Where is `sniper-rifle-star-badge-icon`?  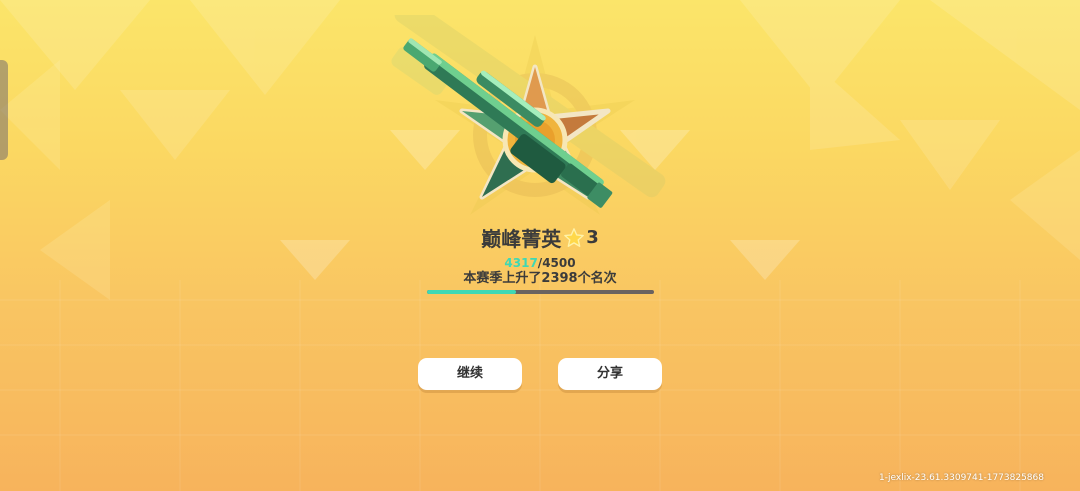
sniper-rifle-star-badge-icon is located at coordinates (528, 115).